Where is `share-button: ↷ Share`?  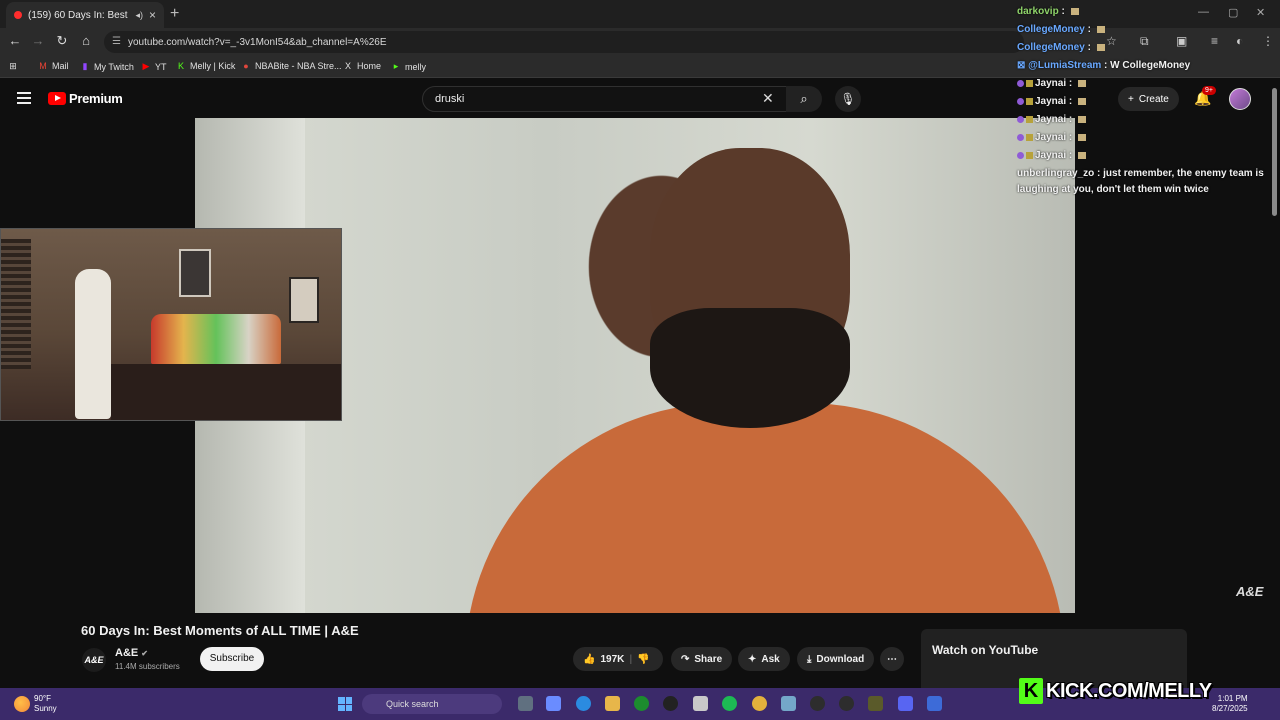 share-button: ↷ Share is located at coordinates (702, 659).